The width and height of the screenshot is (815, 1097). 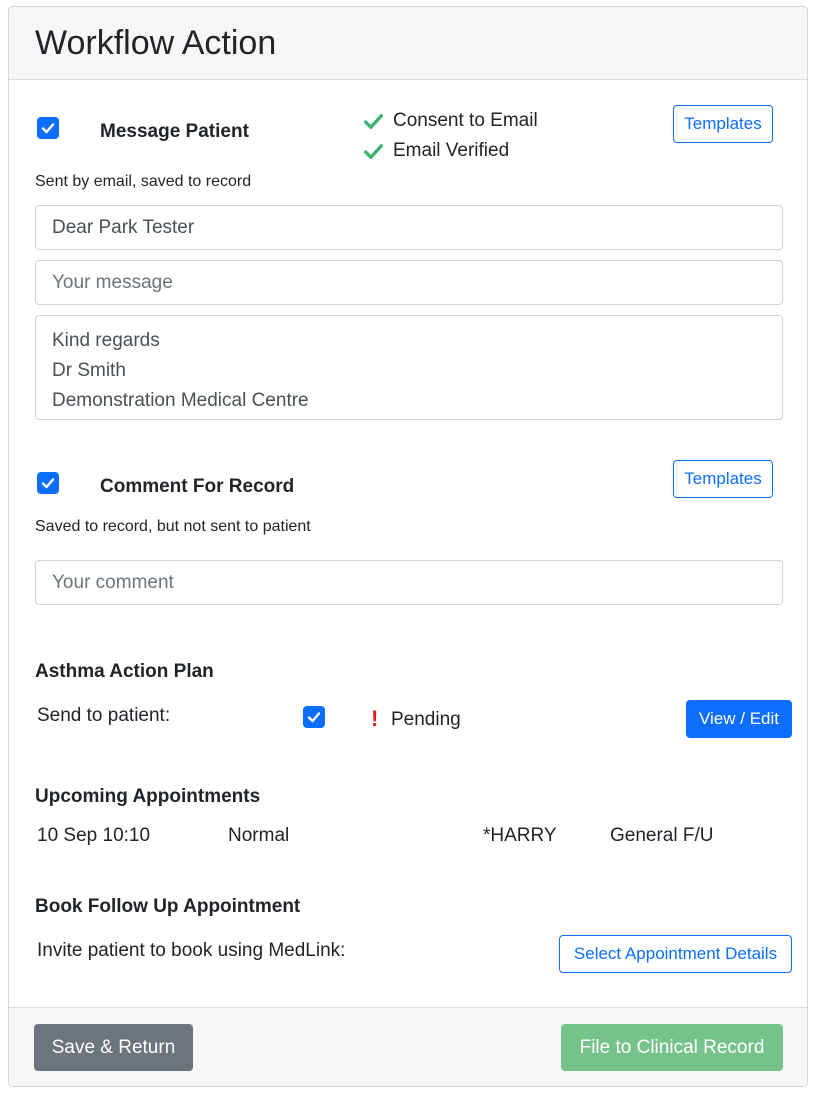 I want to click on send-to-patient-checkbox, so click(x=314, y=717).